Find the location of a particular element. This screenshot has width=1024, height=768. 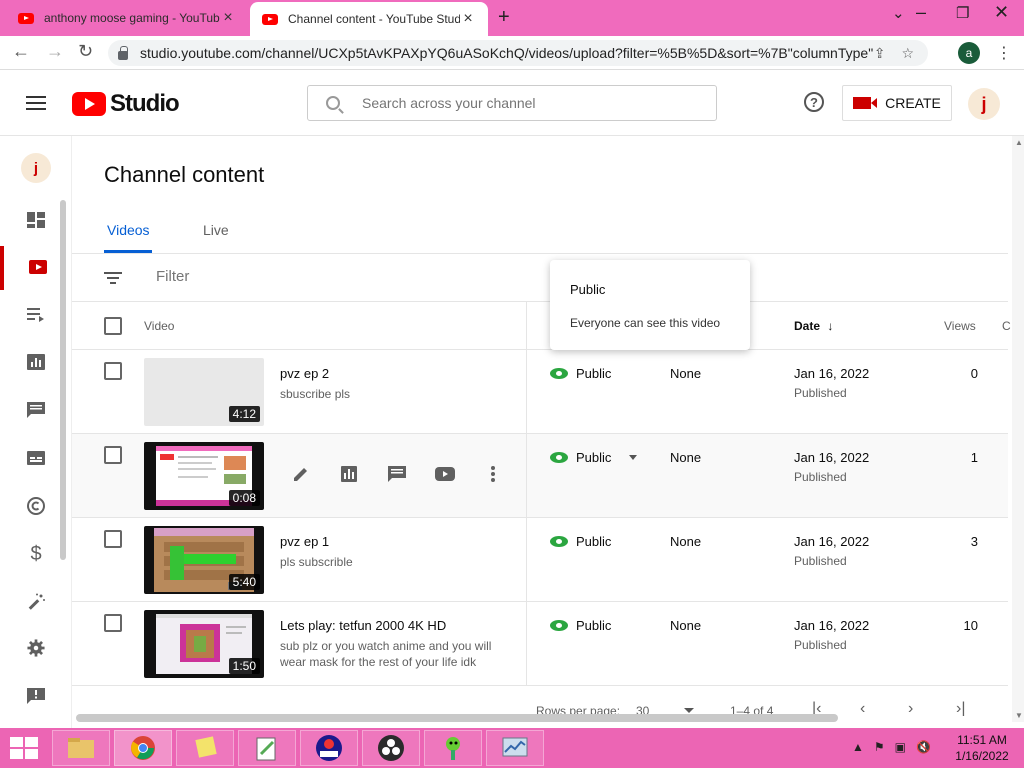

lock-icon is located at coordinates (123, 52).